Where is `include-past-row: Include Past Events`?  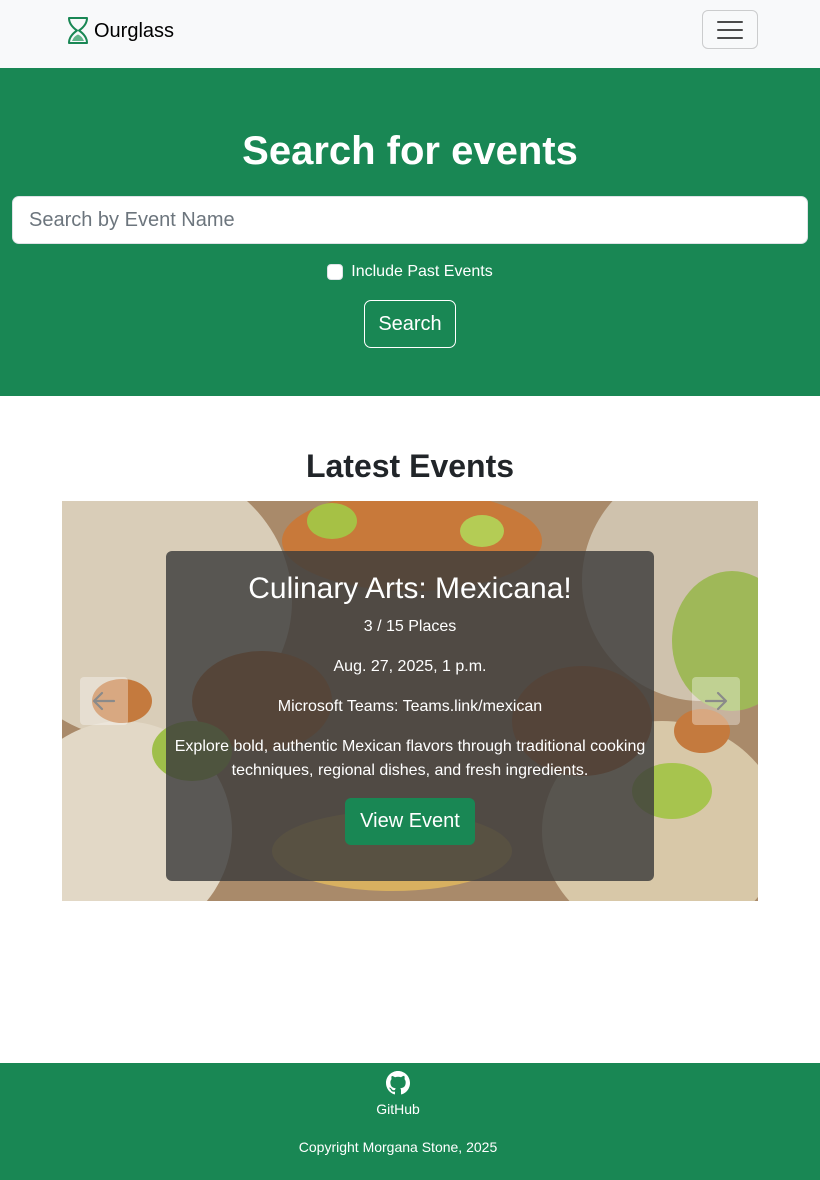
include-past-row: Include Past Events is located at coordinates (410, 272).